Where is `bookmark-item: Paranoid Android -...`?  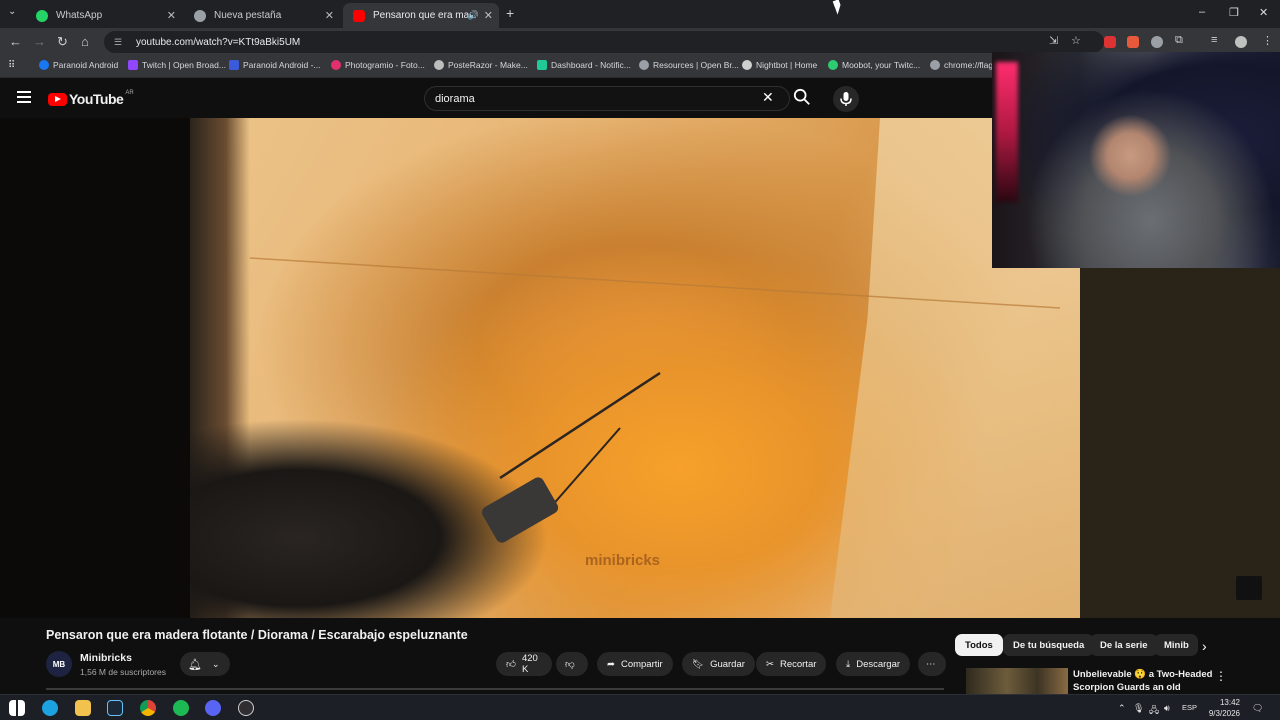
bookmark-item: Paranoid Android -... is located at coordinates (275, 65).